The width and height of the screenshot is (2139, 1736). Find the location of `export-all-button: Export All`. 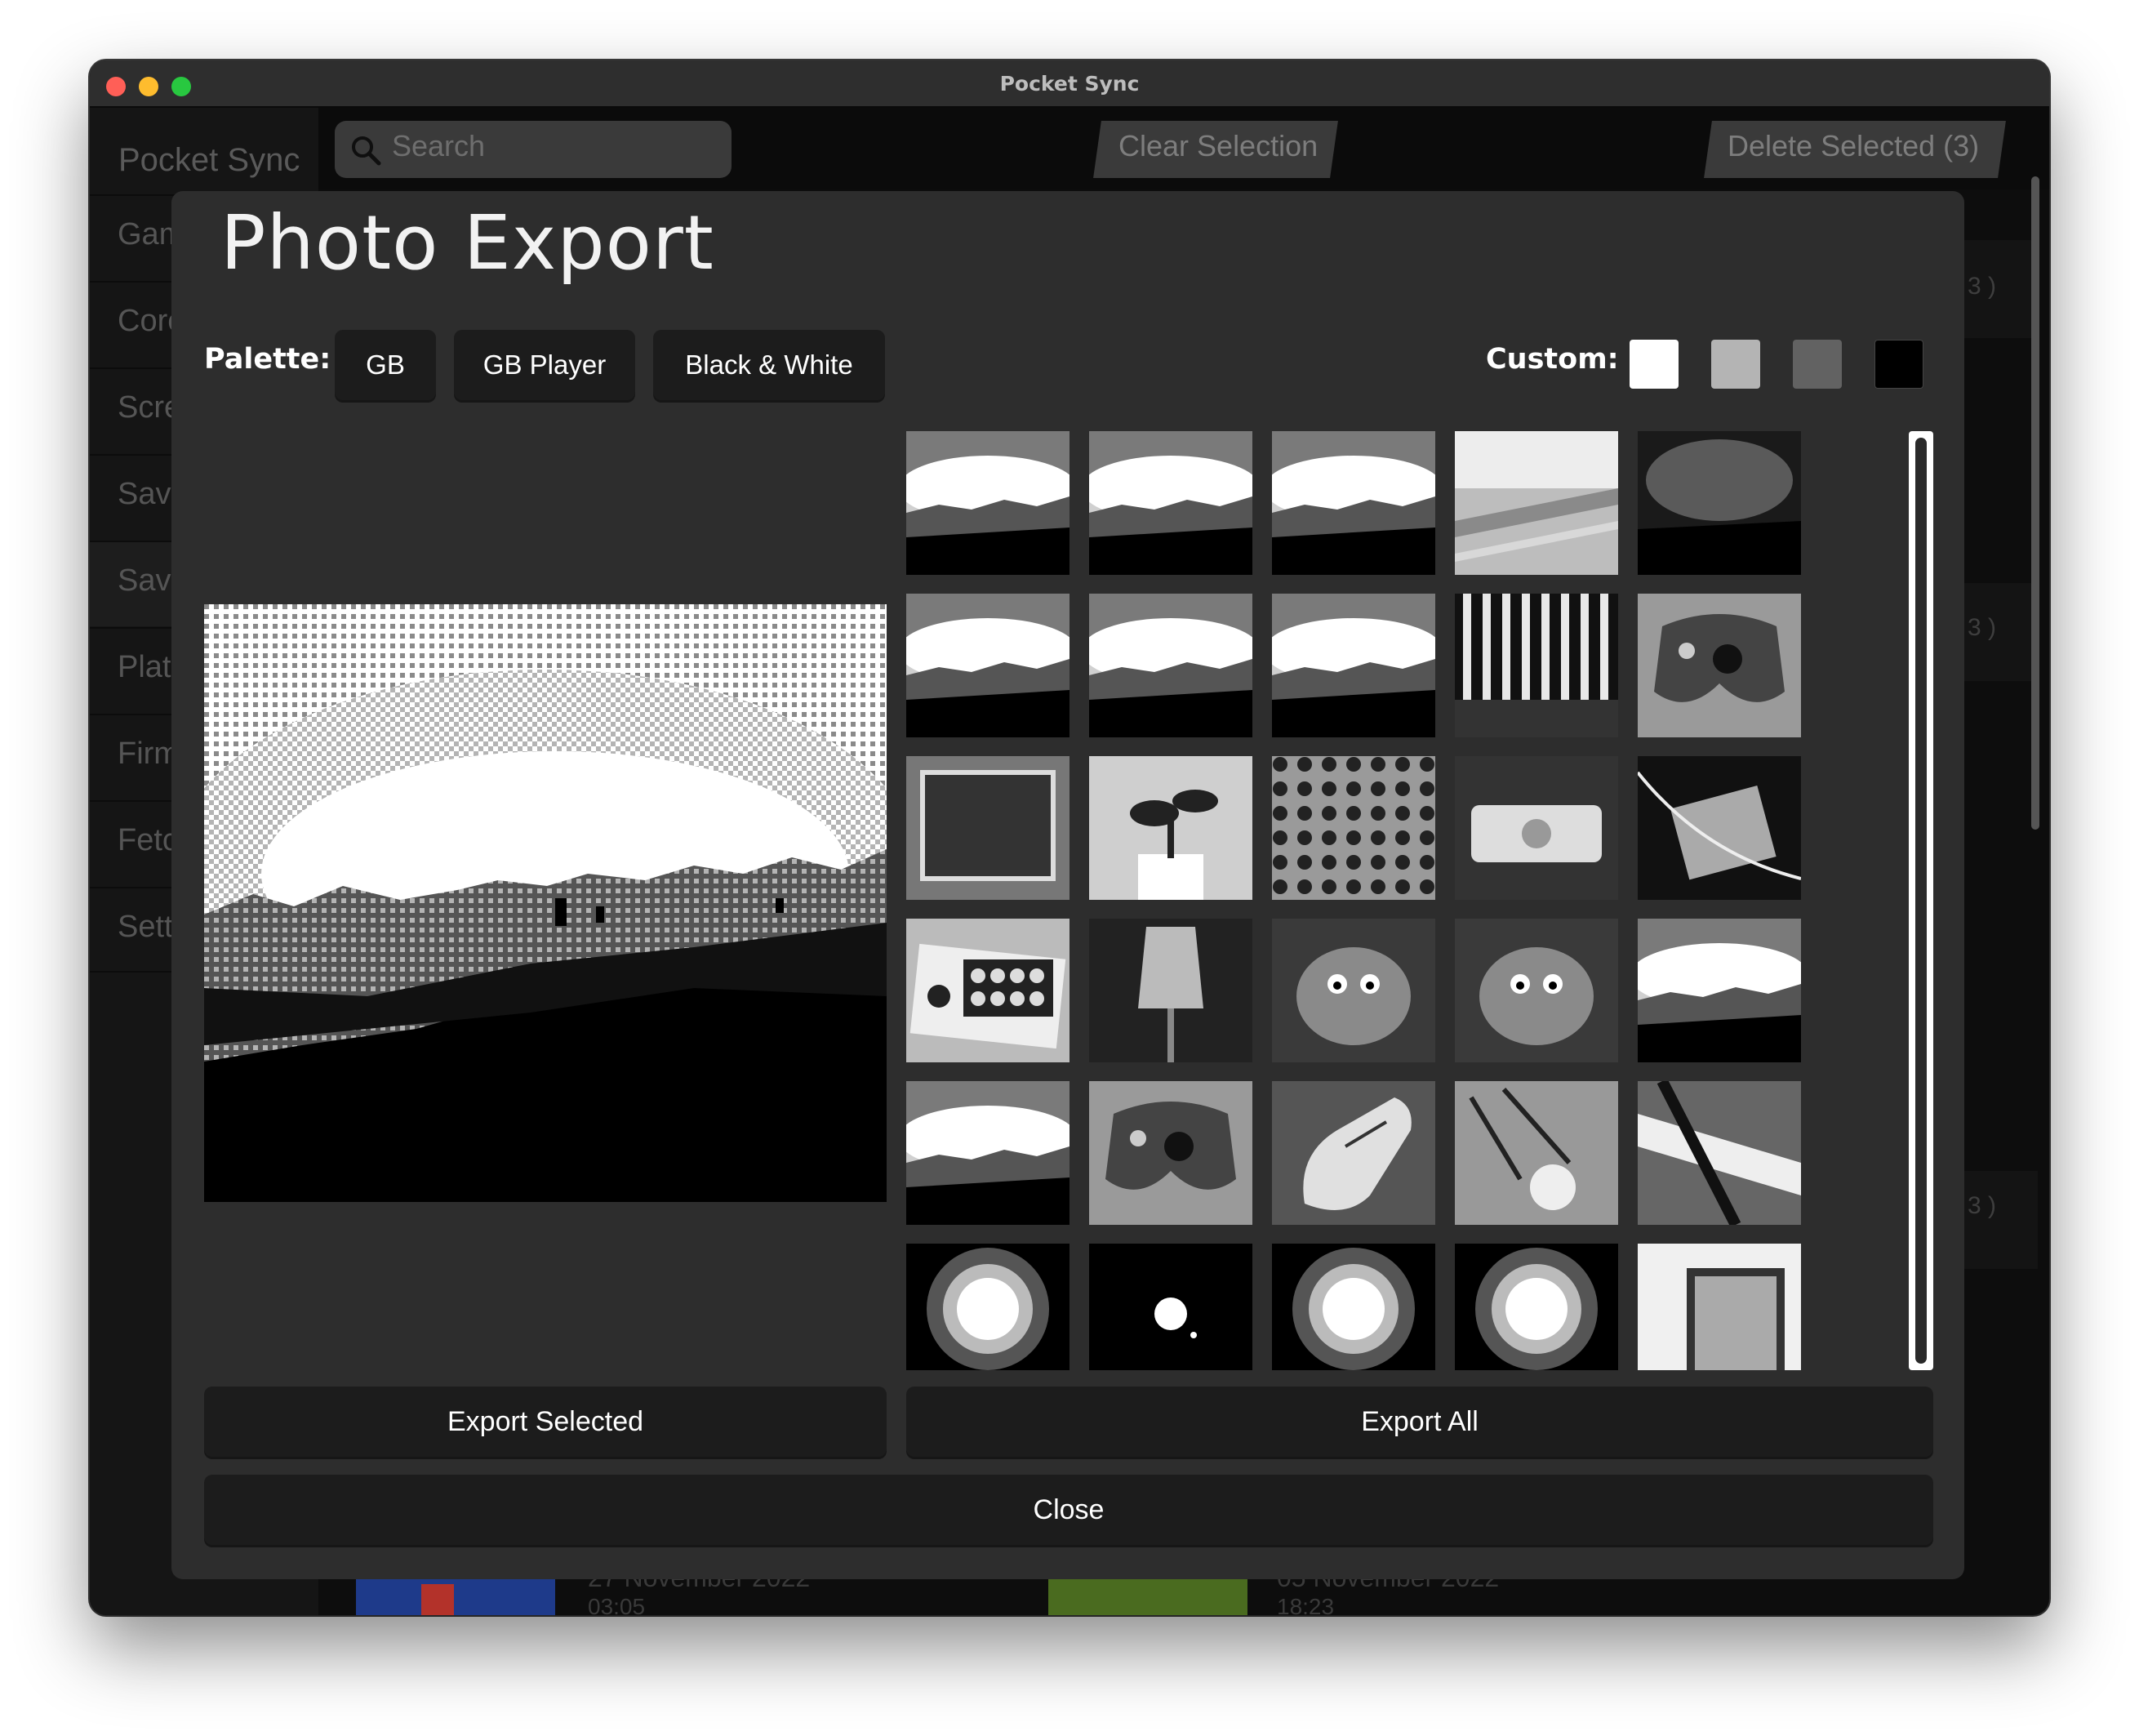

export-all-button: Export All is located at coordinates (1419, 1422).